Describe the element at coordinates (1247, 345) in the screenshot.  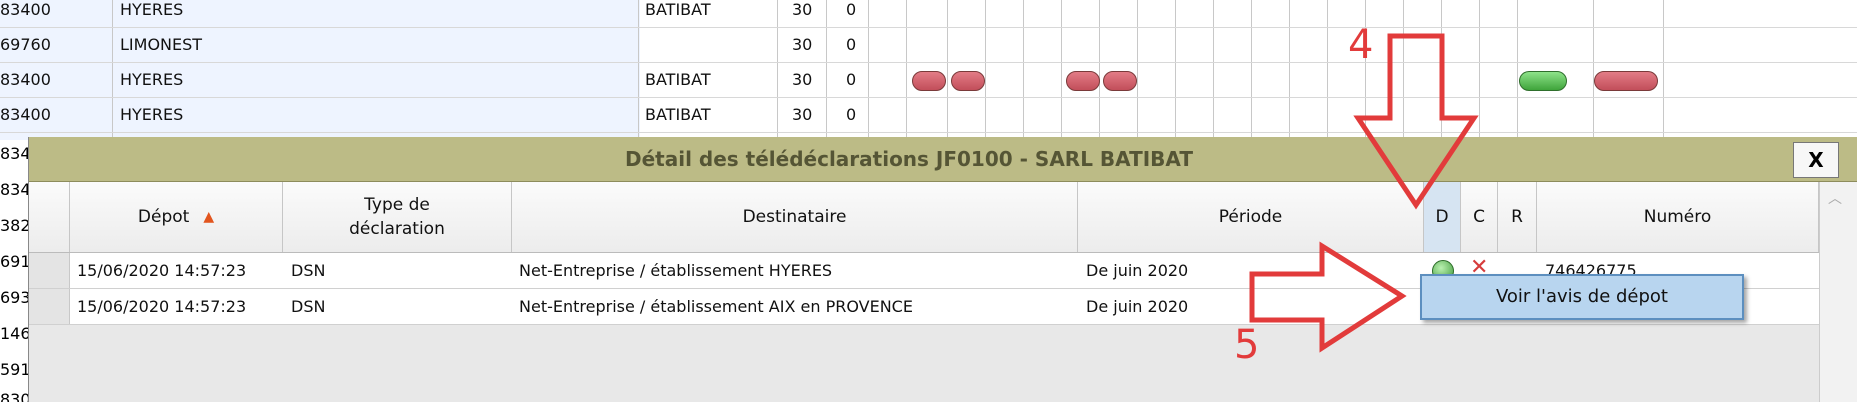
I see `annotation-step-5: 5` at that location.